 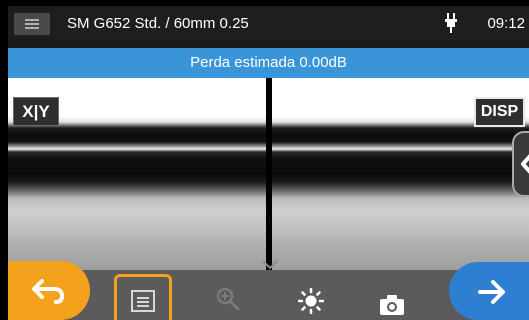 I want to click on chevron-left-icon, so click(x=525, y=164).